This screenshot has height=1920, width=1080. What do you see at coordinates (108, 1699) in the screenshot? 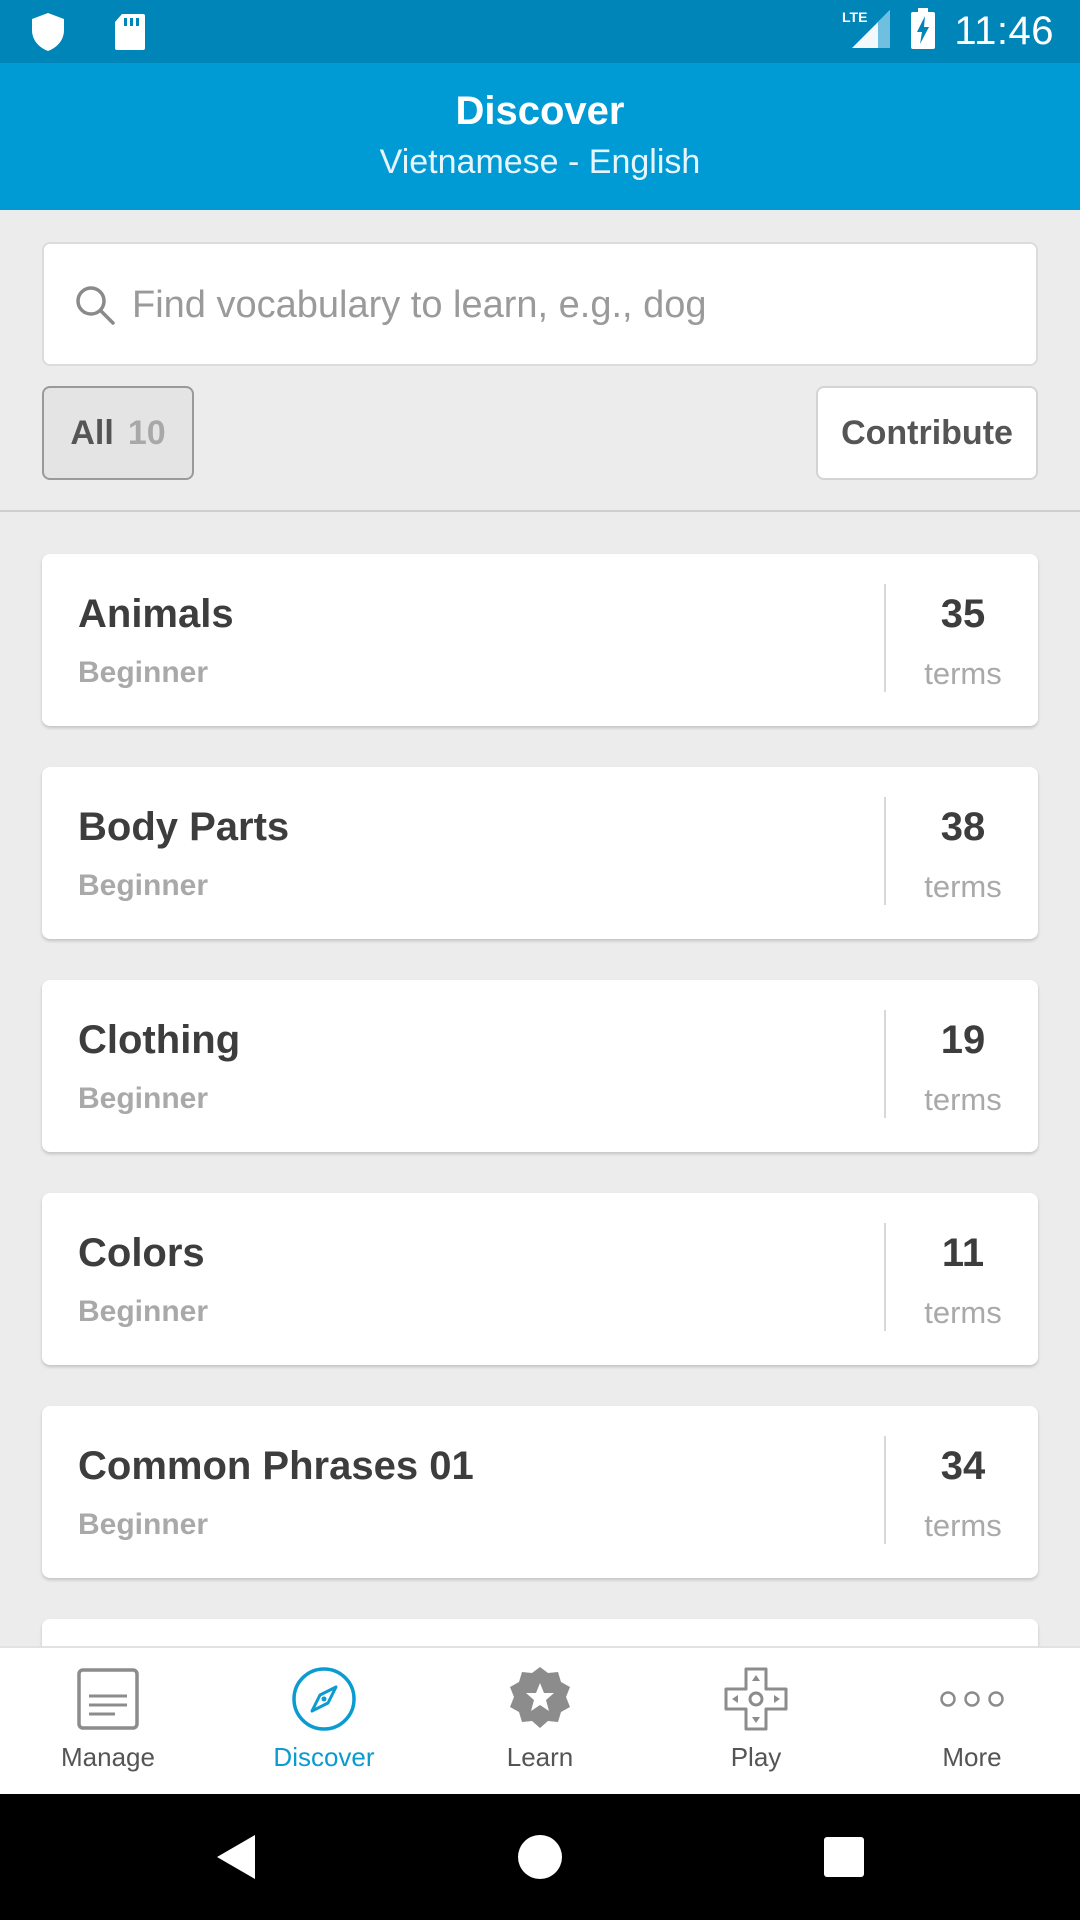
I see `manage-icon` at bounding box center [108, 1699].